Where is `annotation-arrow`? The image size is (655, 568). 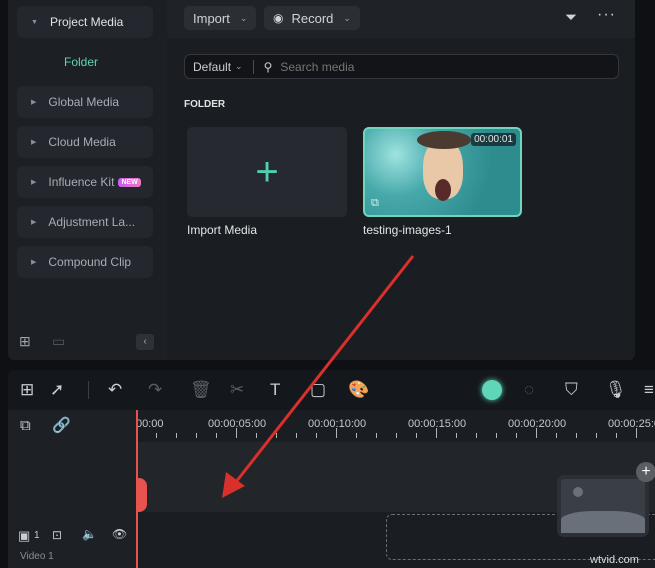 annotation-arrow is located at coordinates (318, 376).